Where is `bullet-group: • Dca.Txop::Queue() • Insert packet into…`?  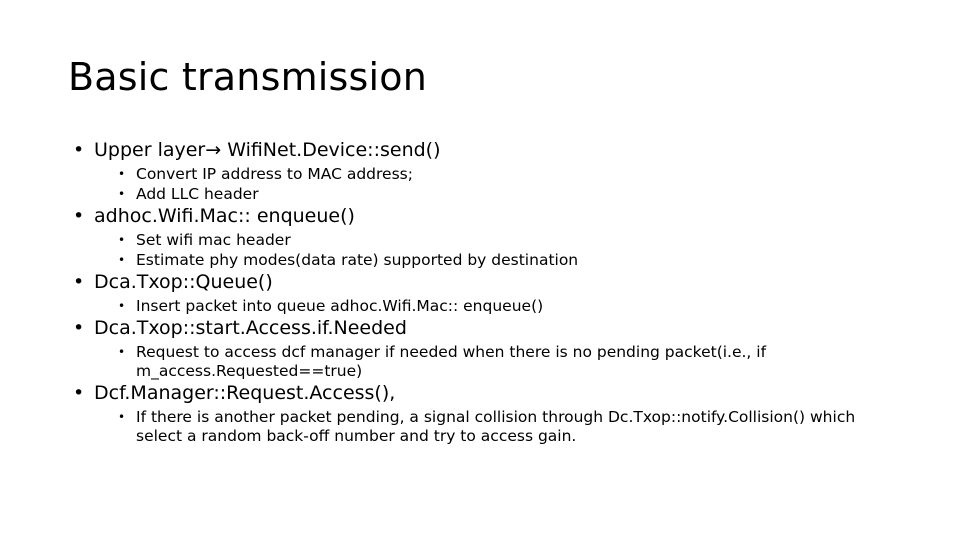 bullet-group: • Dca.Txop::Queue() • Insert packet into… is located at coordinates (482, 293).